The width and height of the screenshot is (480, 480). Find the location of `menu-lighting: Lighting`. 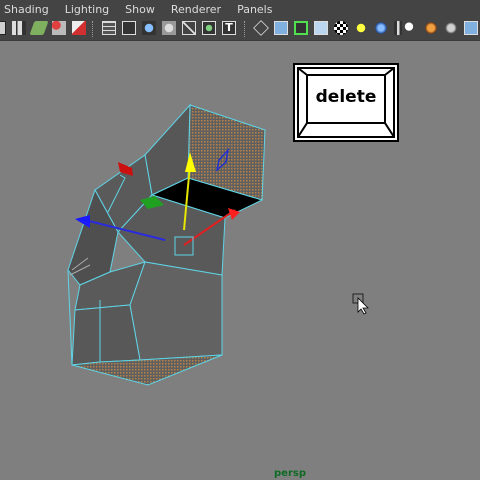

menu-lighting: Lighting is located at coordinates (87, 9).